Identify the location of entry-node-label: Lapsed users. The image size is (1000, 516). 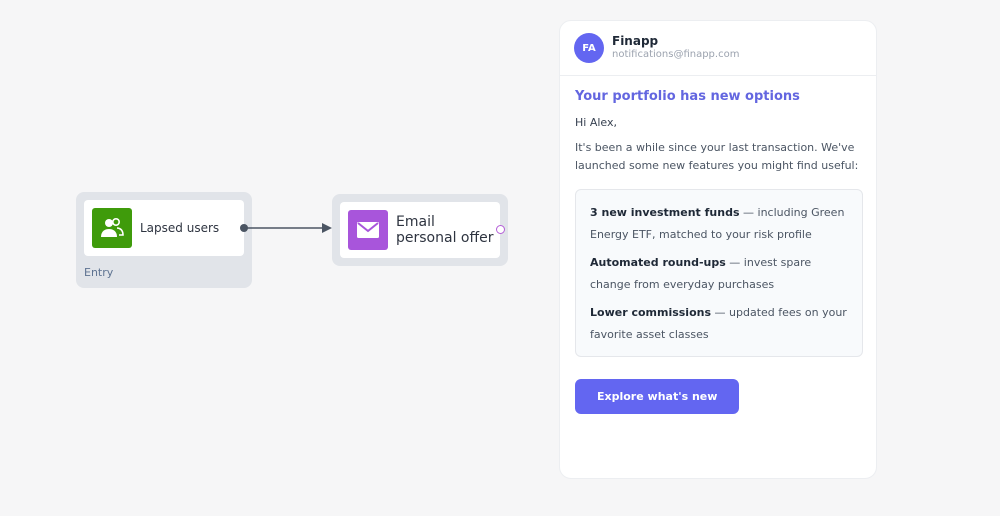
(180, 228).